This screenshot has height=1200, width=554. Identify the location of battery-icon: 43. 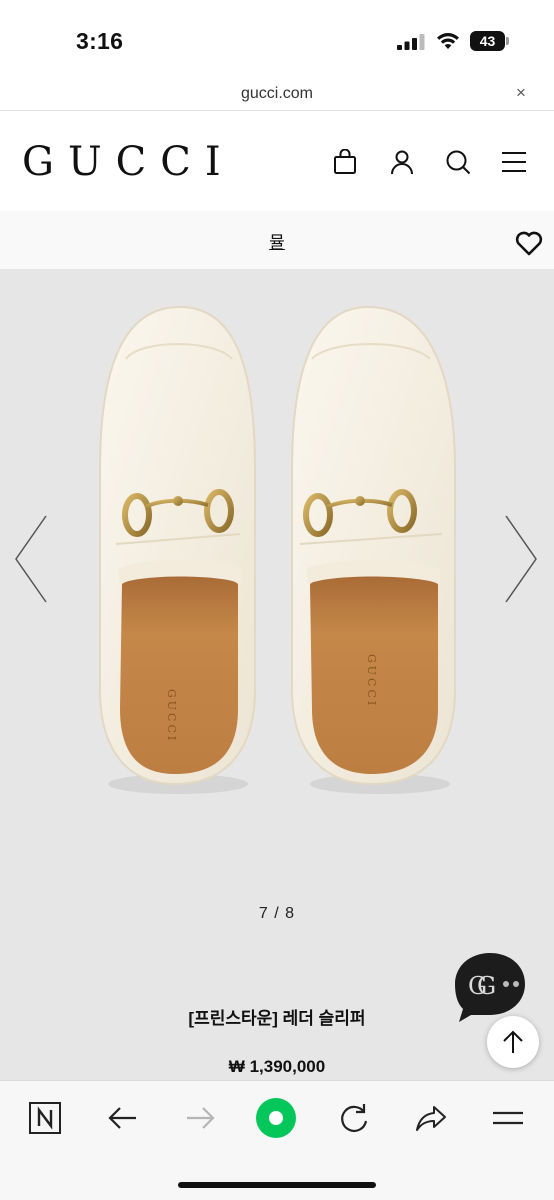
(490, 41).